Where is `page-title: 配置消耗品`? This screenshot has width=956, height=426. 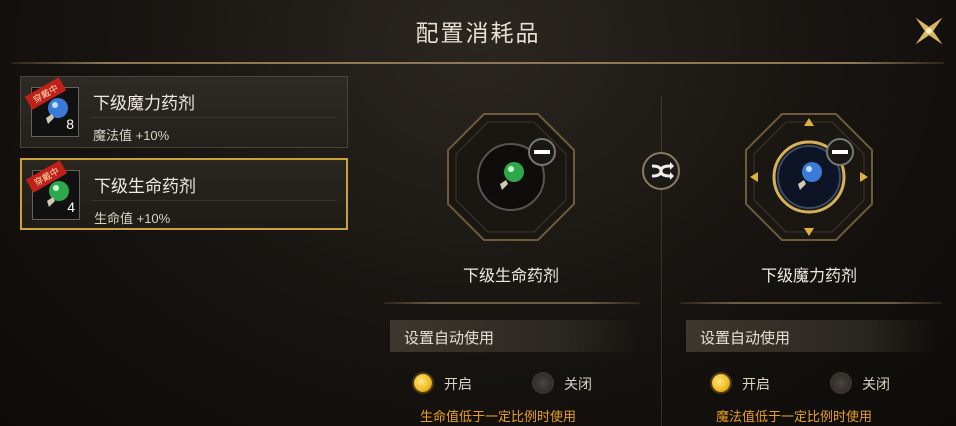
page-title: 配置消耗品 is located at coordinates (478, 33).